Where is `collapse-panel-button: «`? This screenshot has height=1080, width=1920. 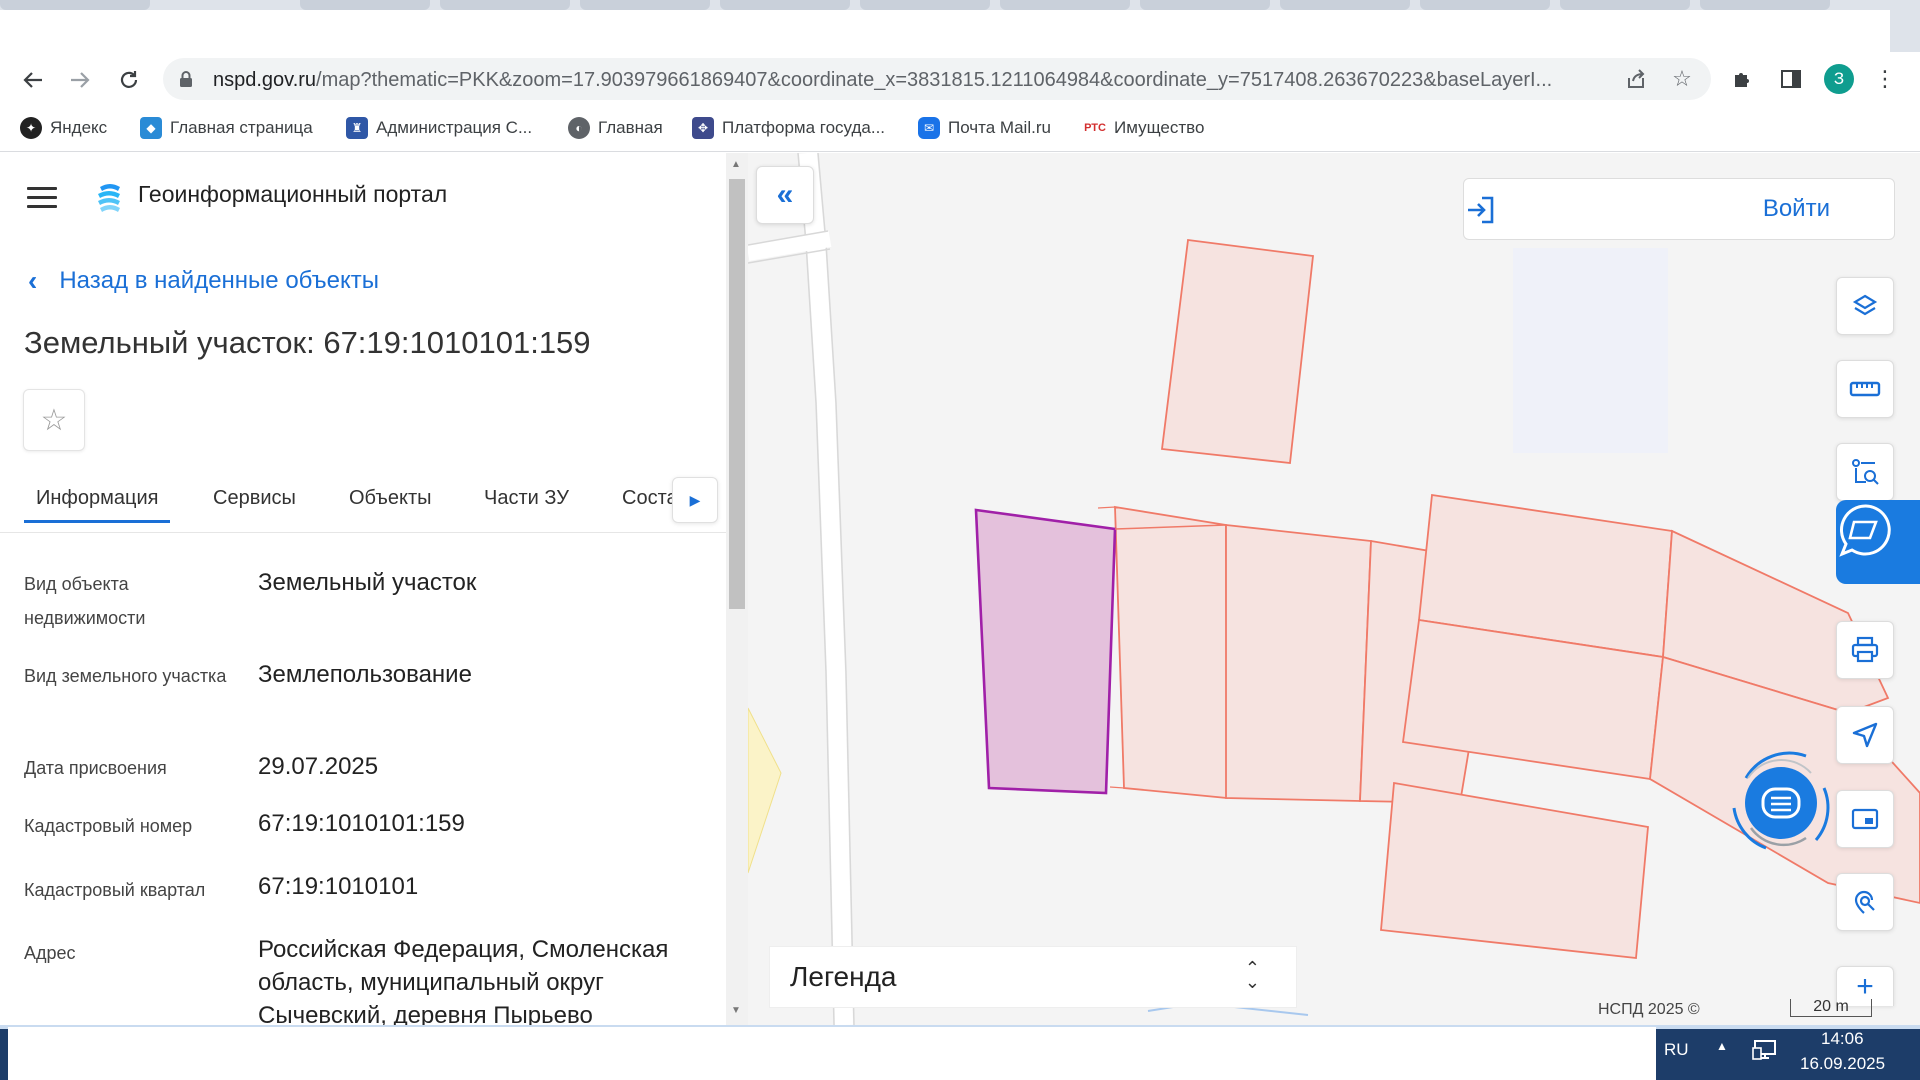 collapse-panel-button: « is located at coordinates (785, 195).